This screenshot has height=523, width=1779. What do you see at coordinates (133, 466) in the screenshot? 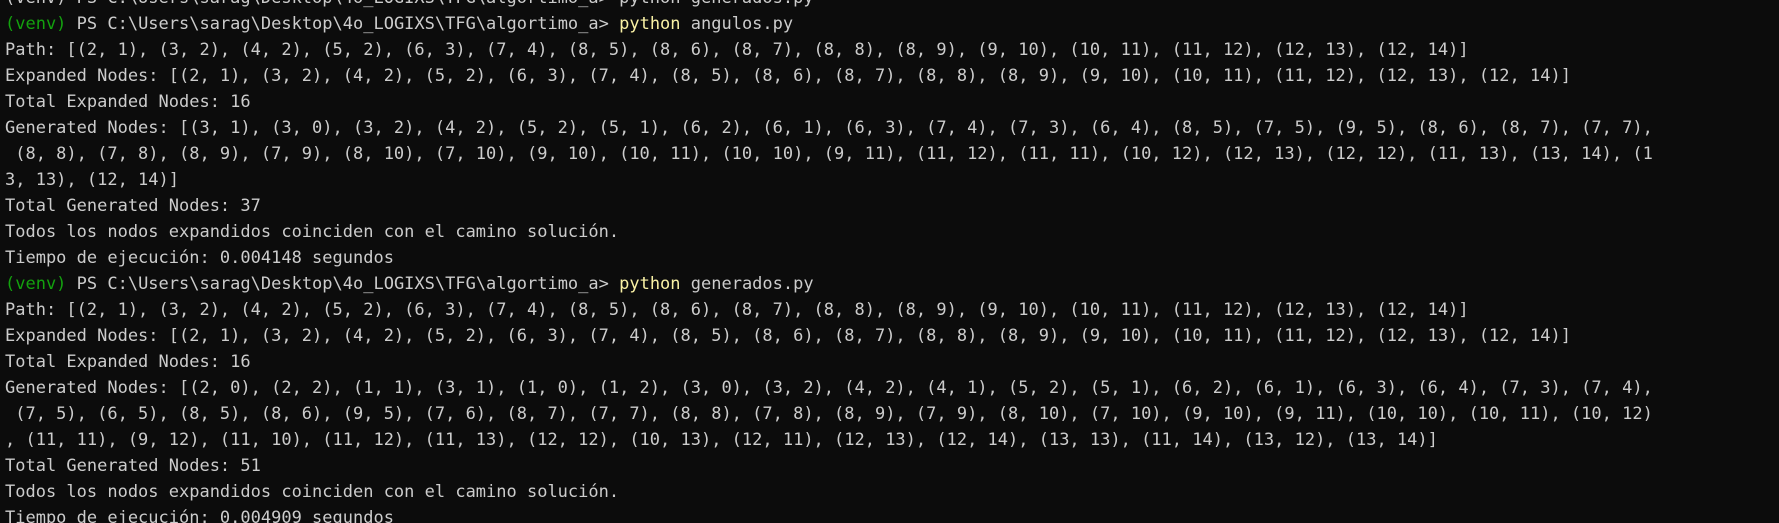
I see `total-generated-output: Total Generated Nodes: 51` at bounding box center [133, 466].